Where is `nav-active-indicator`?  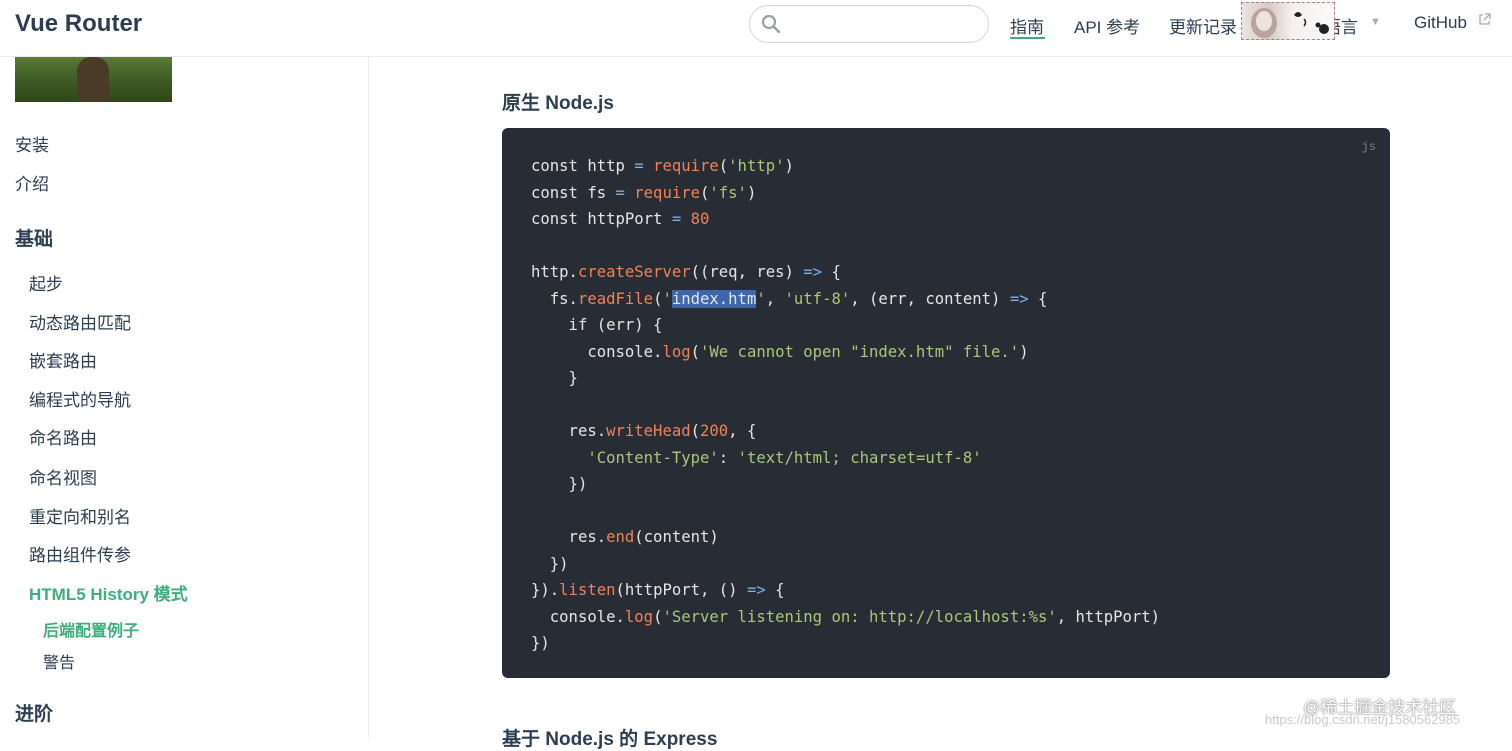
nav-active-indicator is located at coordinates (1027, 38).